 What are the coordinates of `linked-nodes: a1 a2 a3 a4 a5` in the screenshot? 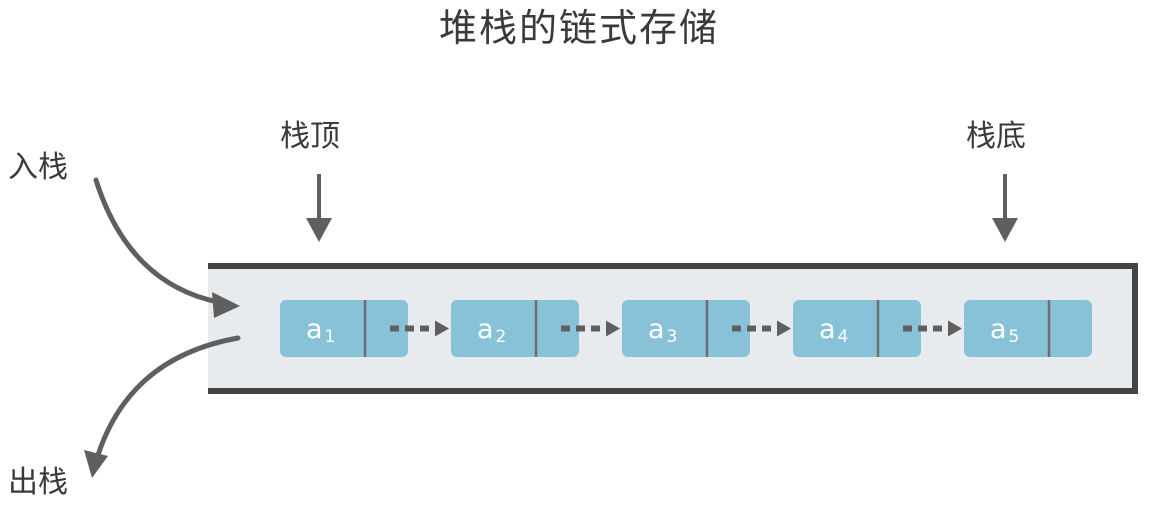 It's located at (686, 328).